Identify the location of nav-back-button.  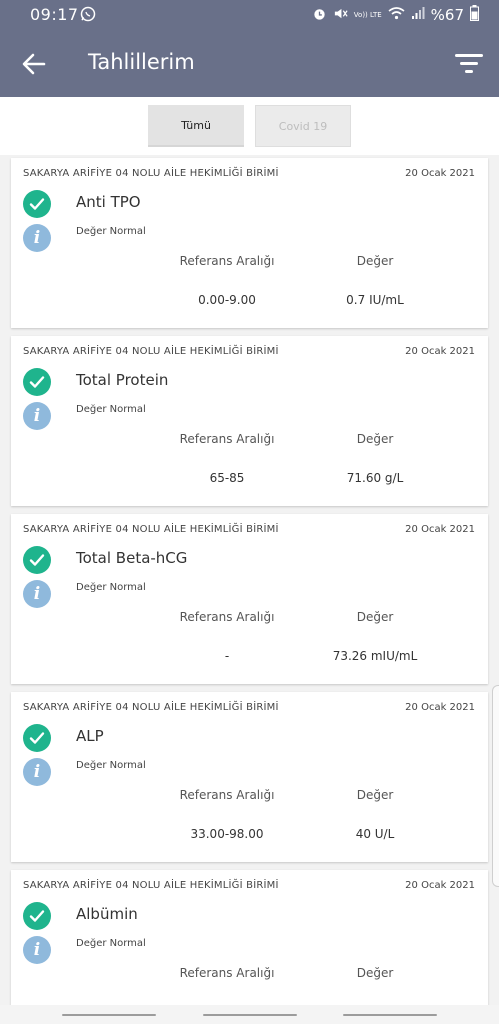
(390, 1015).